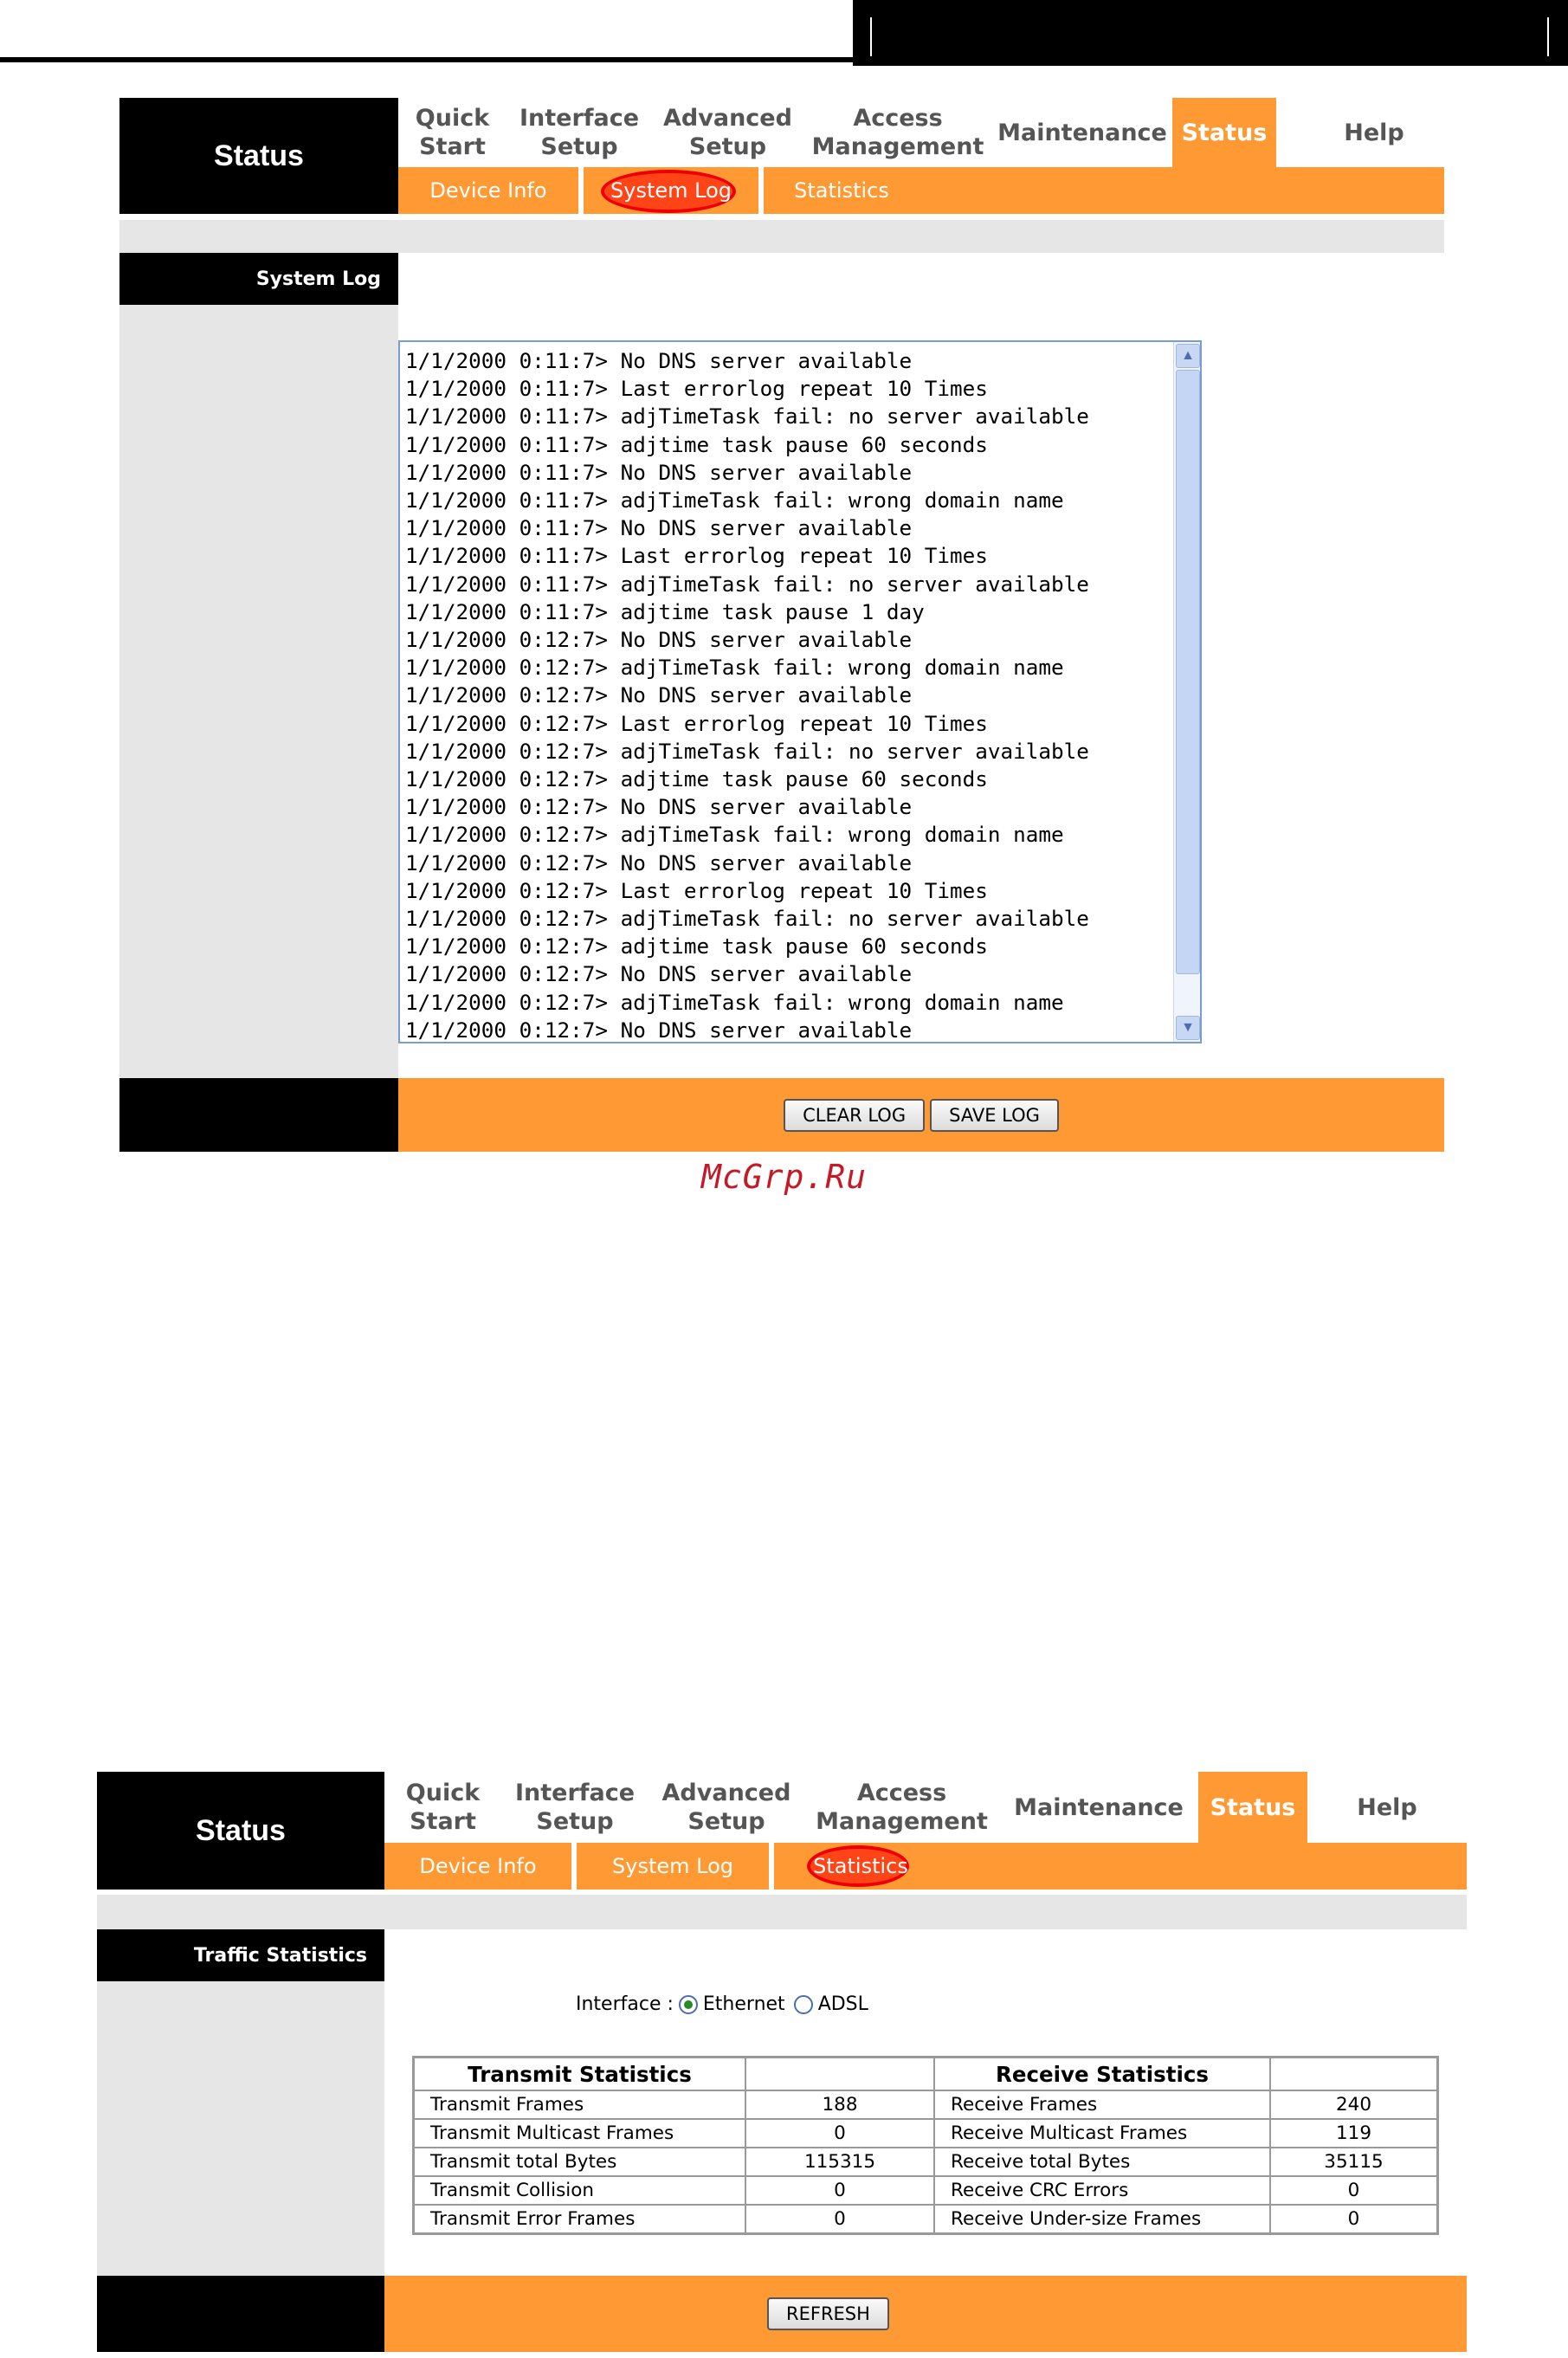 The image size is (1568, 2358). What do you see at coordinates (1102, 2105) in the screenshot?
I see `rx-label: Receive Frames` at bounding box center [1102, 2105].